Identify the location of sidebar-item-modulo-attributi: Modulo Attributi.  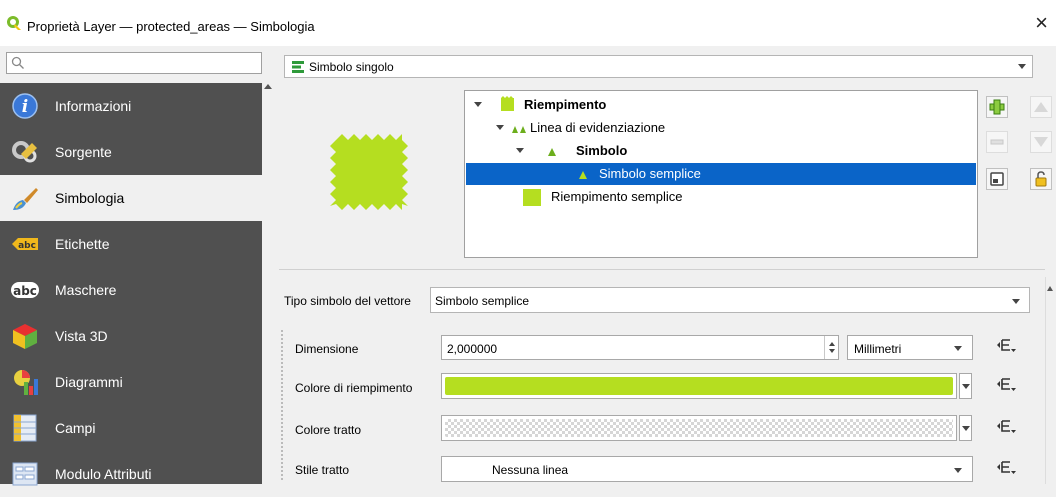
(131, 474).